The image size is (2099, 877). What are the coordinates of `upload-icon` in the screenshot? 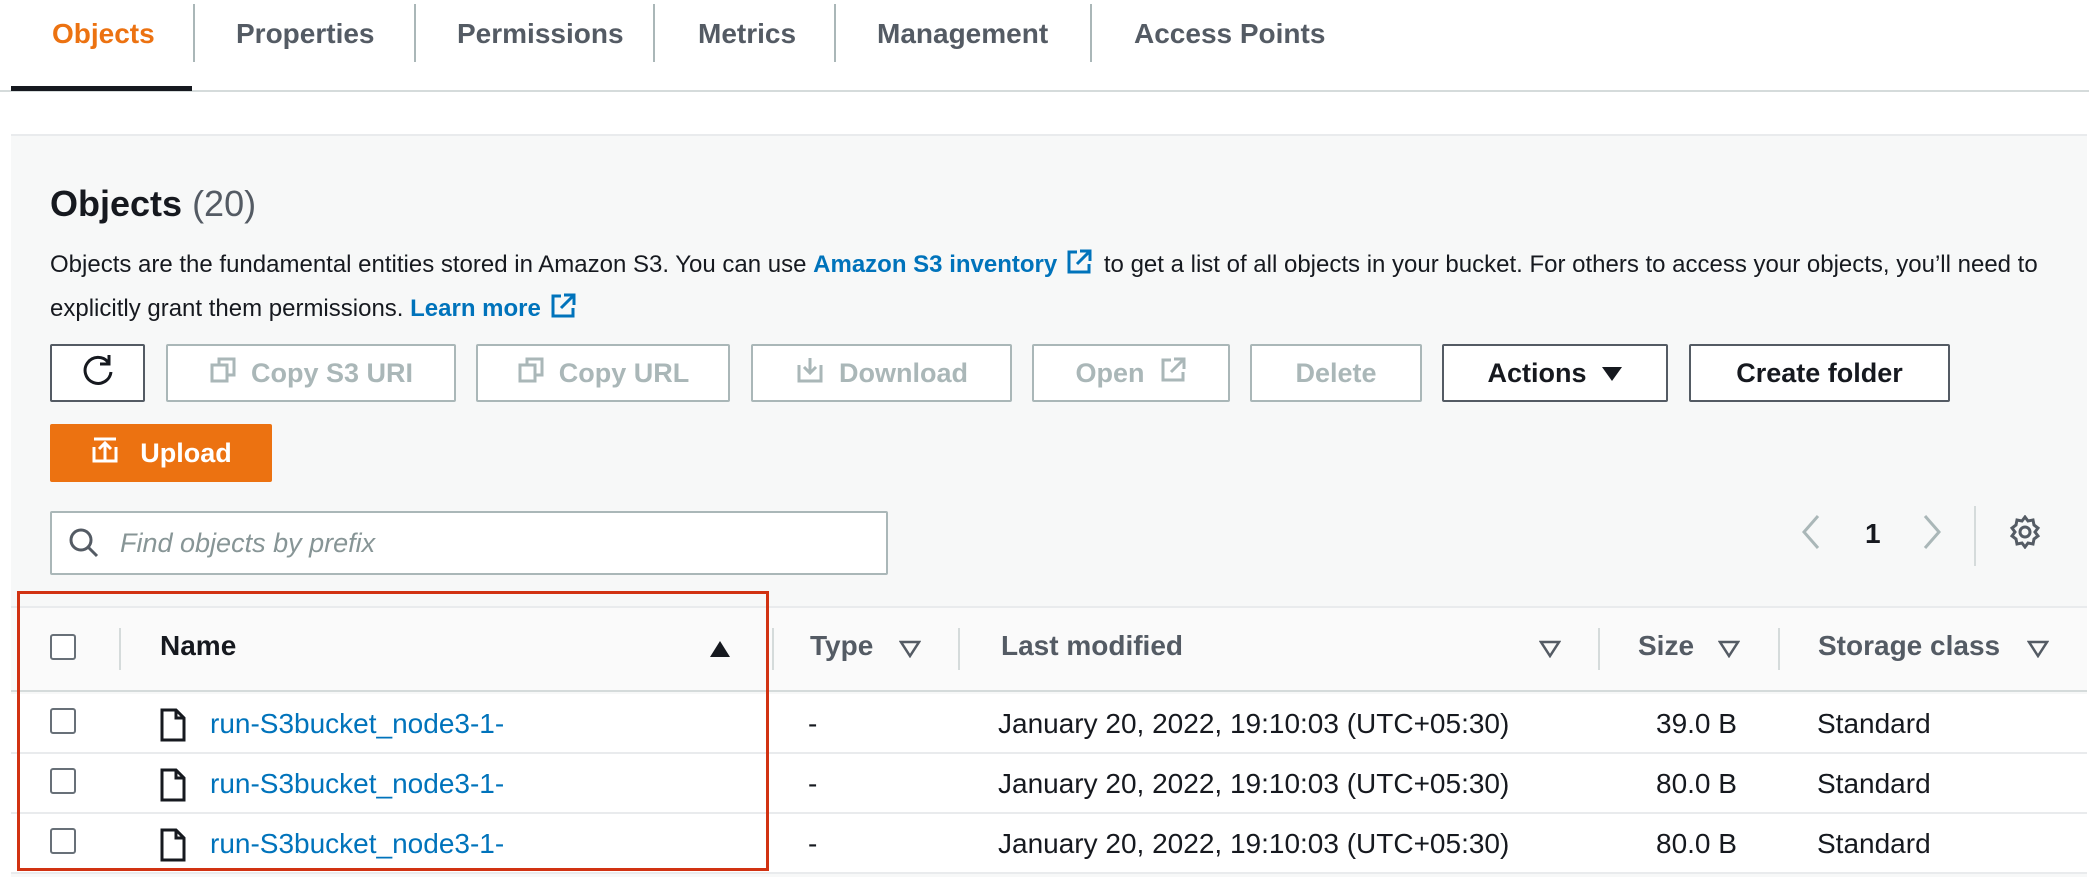 It's located at (105, 453).